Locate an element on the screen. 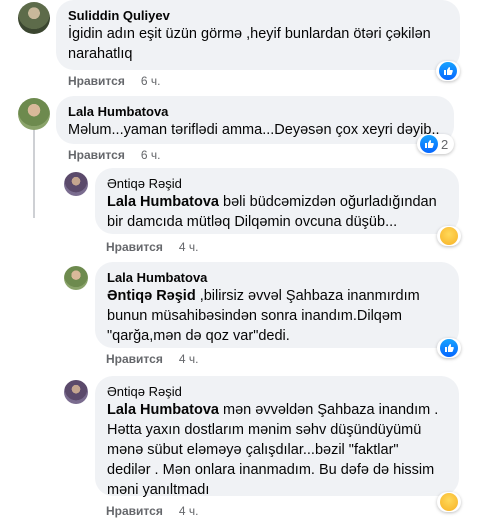 The image size is (500, 518). reply-text: bəli büdcəmizdən oğurladığından is located at coordinates (328, 202).